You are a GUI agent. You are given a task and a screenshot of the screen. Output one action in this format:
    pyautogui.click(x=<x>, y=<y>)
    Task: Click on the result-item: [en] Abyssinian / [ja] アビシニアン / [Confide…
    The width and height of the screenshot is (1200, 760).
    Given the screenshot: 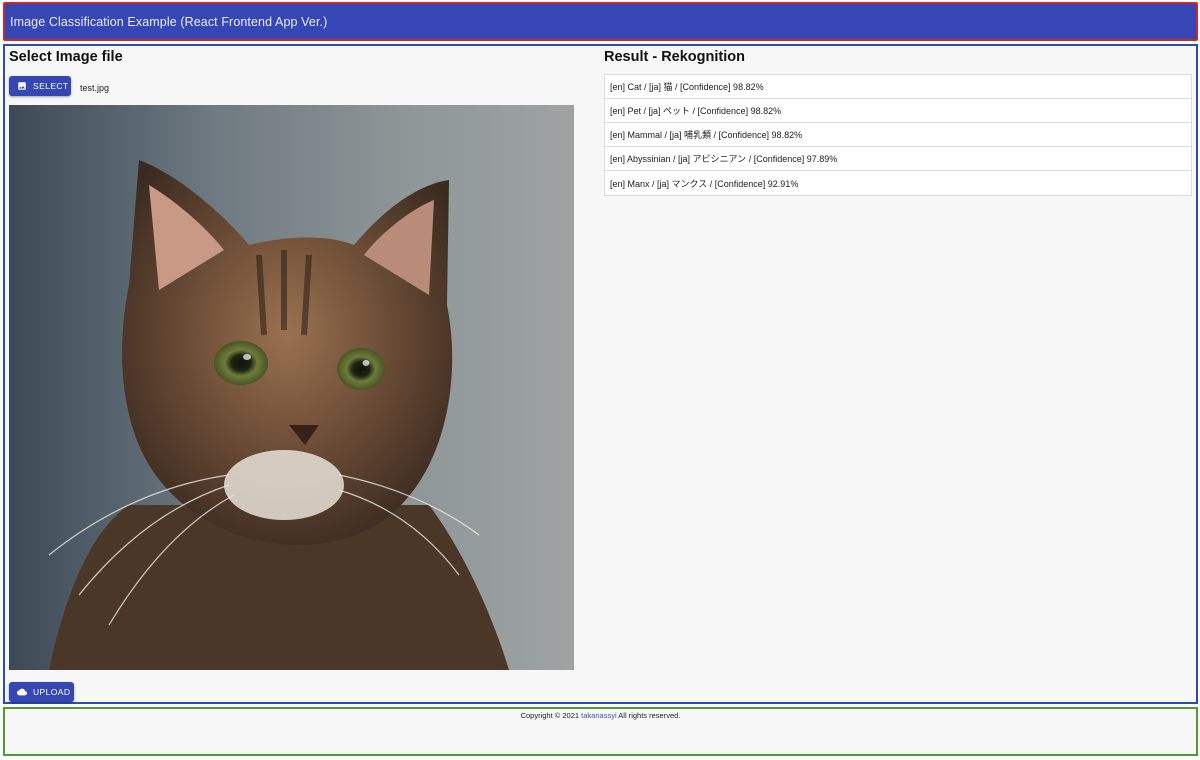 What is the action you would take?
    pyautogui.click(x=898, y=159)
    